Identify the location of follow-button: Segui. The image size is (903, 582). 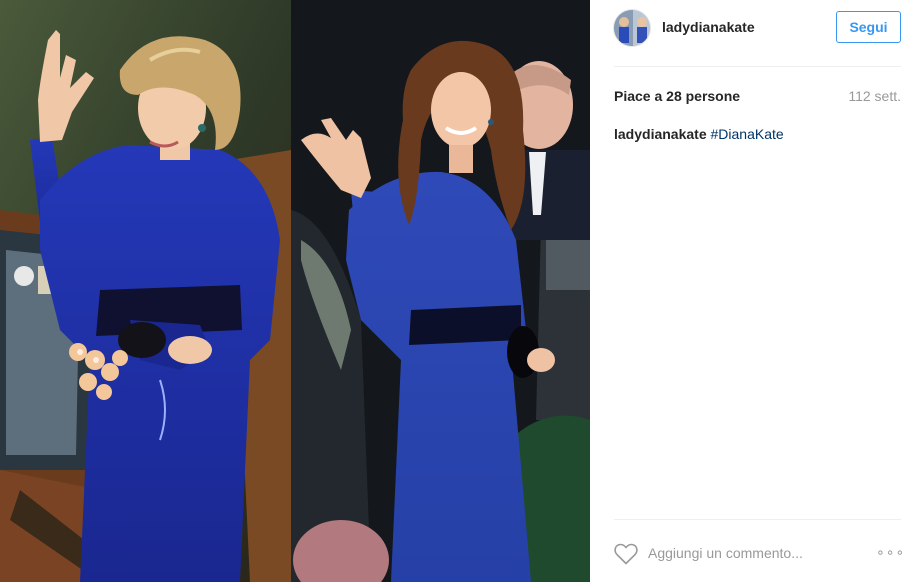
(868, 27).